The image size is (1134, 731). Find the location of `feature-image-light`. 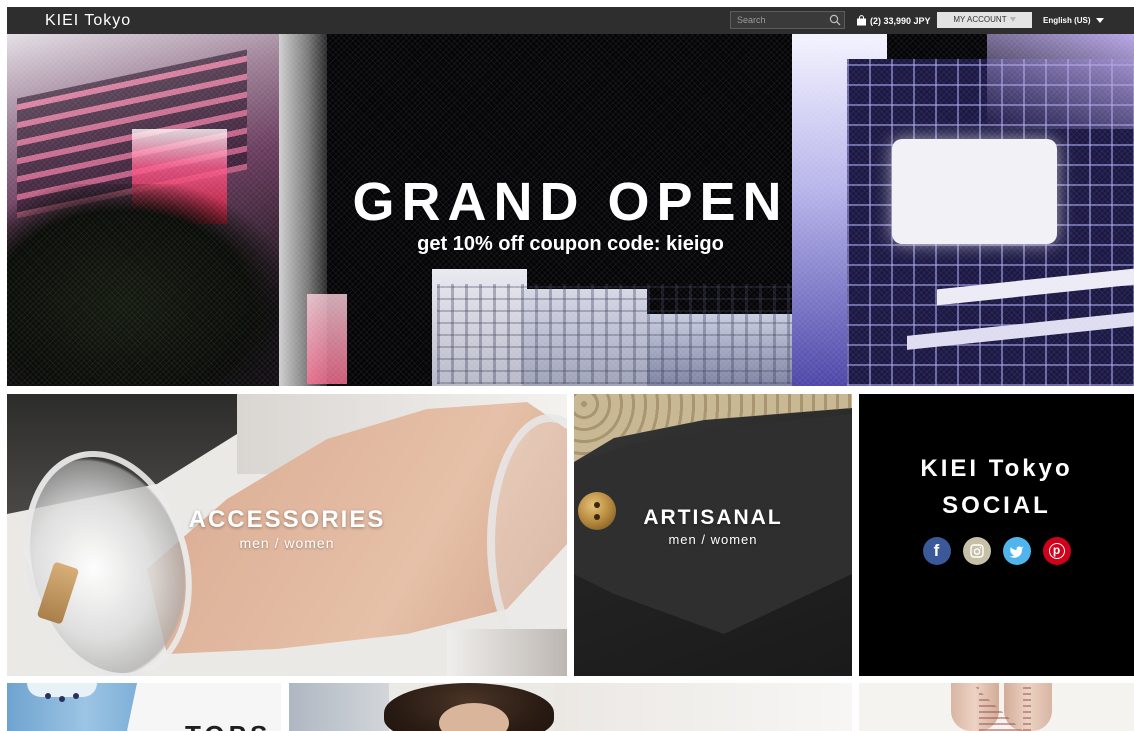

feature-image-light is located at coordinates (703, 707).